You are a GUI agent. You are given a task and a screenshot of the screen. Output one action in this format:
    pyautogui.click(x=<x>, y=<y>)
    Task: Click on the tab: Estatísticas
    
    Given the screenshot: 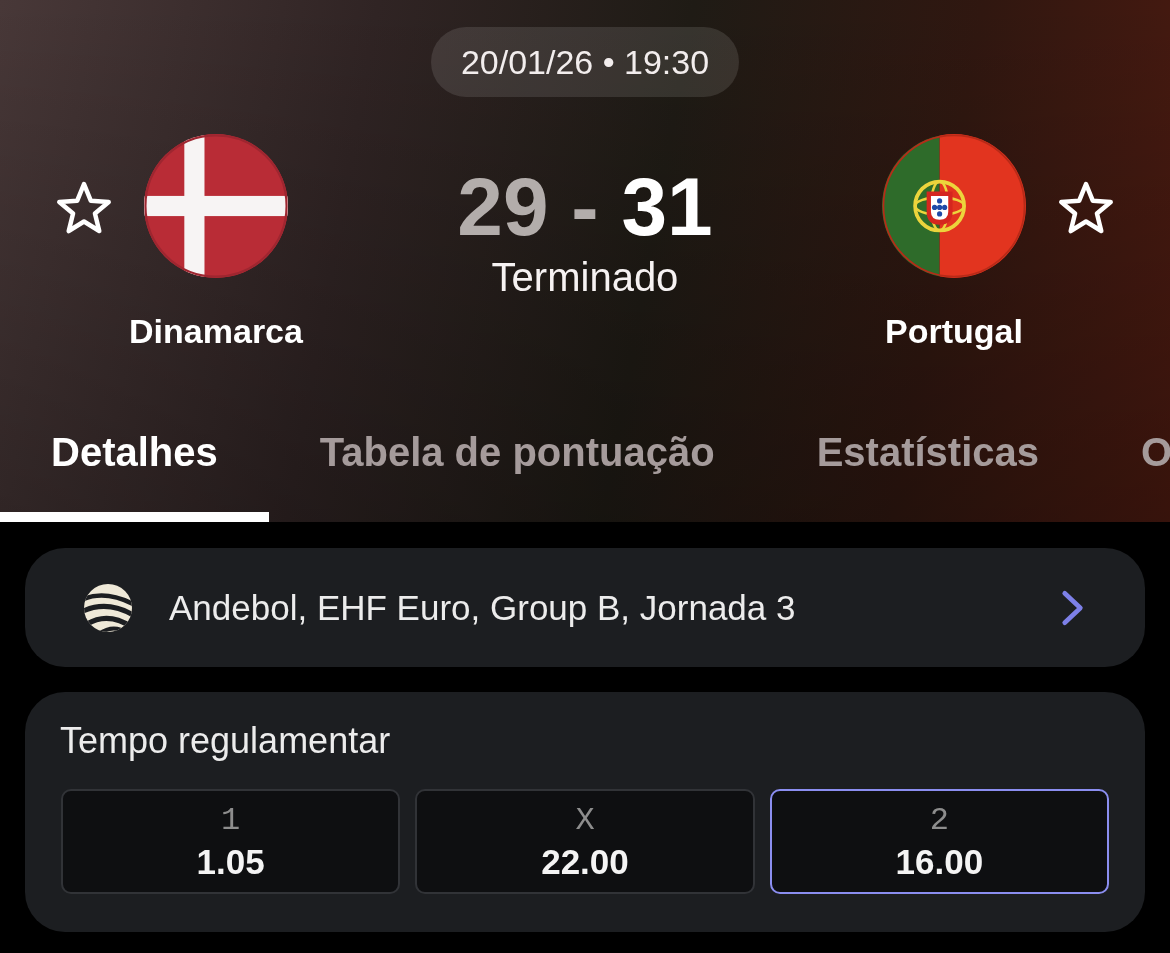 What is the action you would take?
    pyautogui.click(x=927, y=463)
    